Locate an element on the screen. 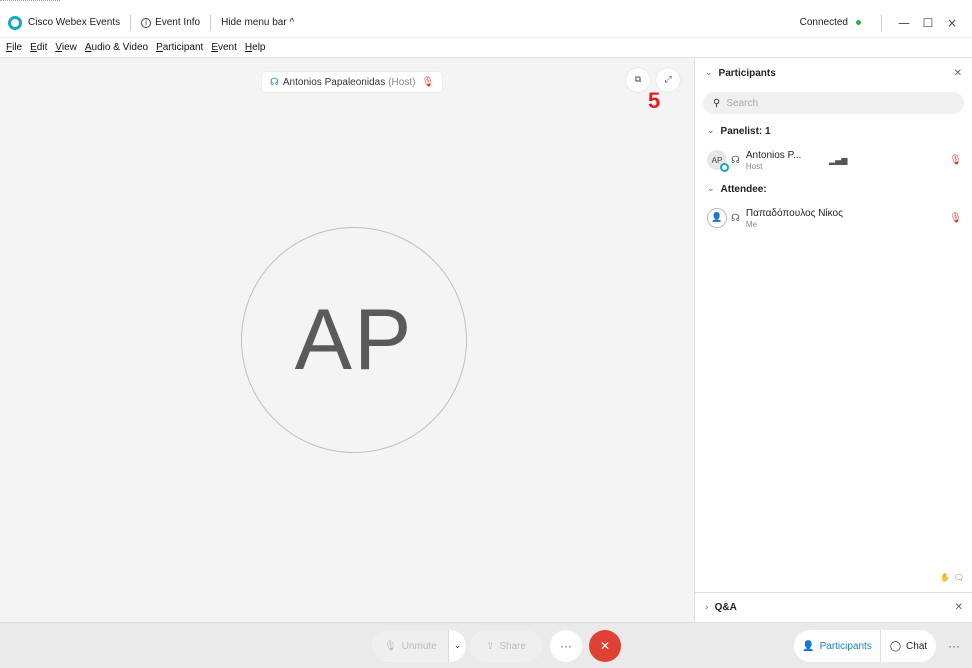  close-icon: ✕ is located at coordinates (605, 646).